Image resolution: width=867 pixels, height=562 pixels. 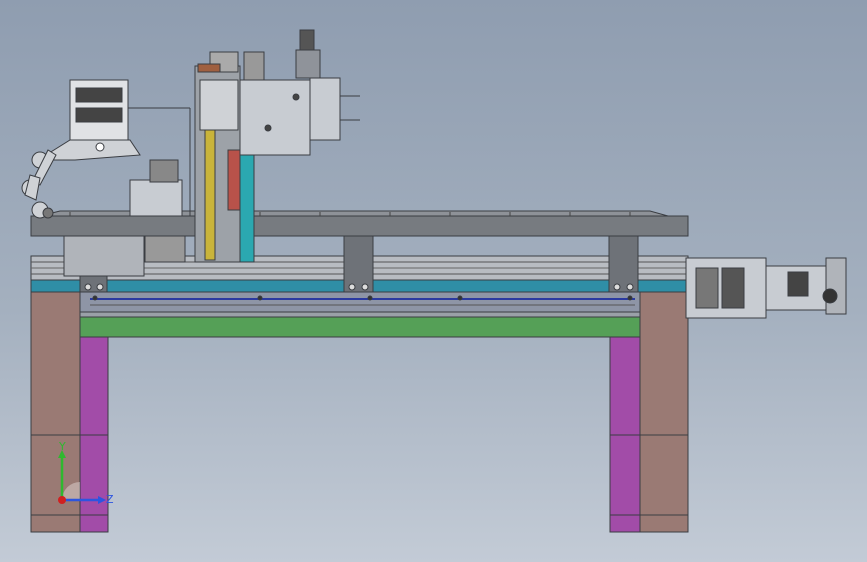 What do you see at coordinates (81, 149) in the screenshot?
I see `cable-drag-chain` at bounding box center [81, 149].